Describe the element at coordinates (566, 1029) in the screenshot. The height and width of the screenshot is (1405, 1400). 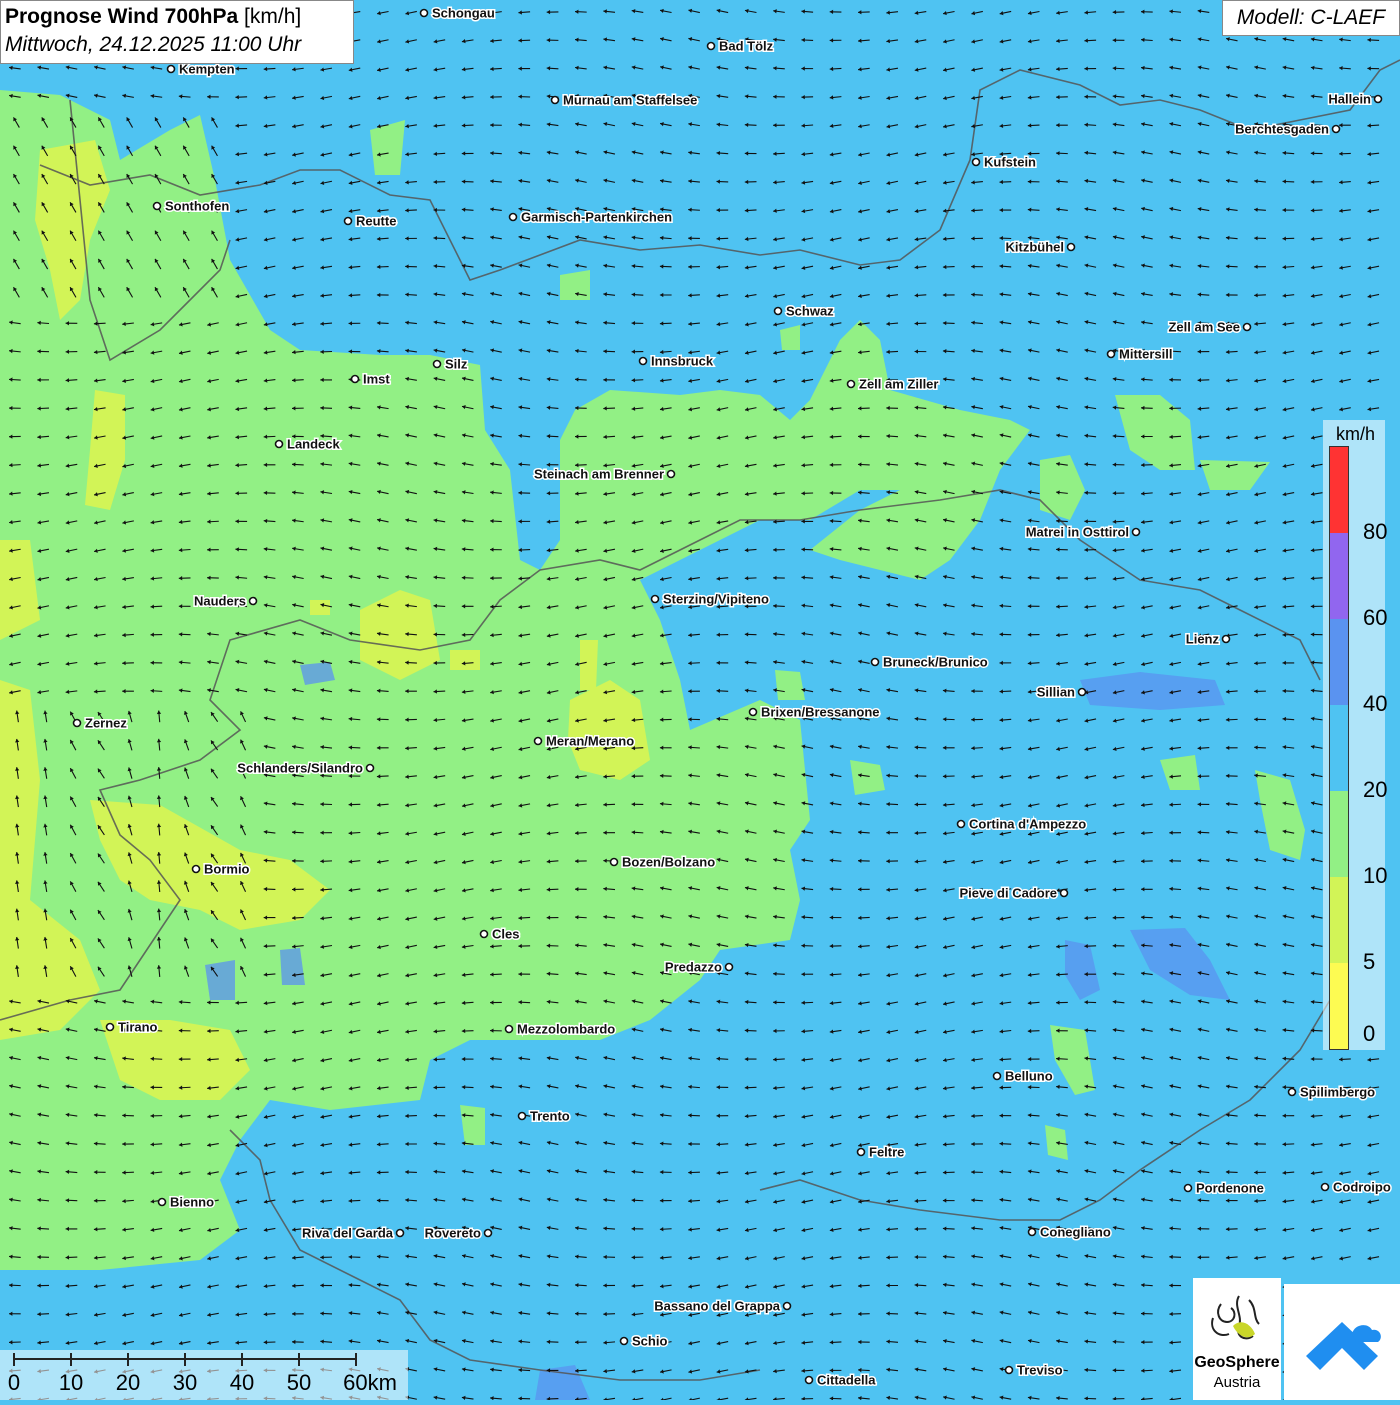
I see `city-label: Mezzolombardo` at that location.